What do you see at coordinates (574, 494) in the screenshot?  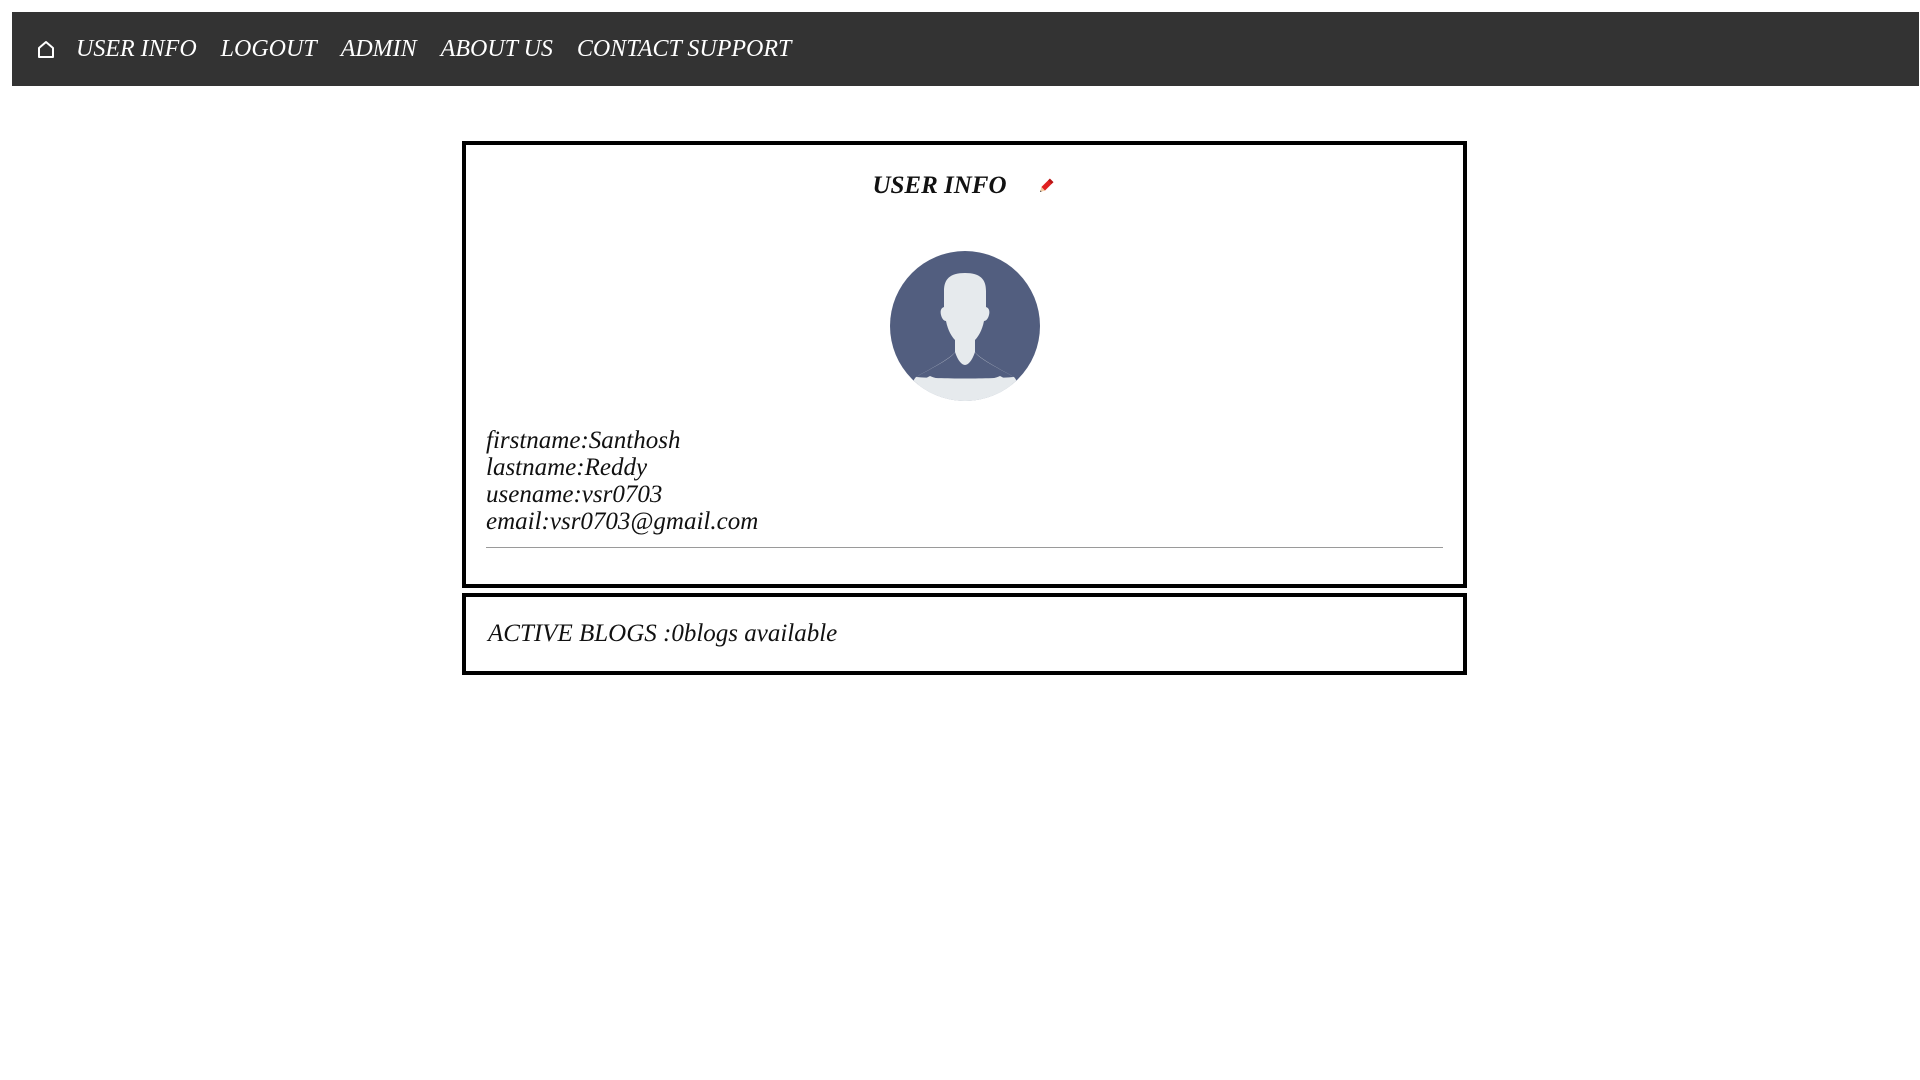 I see `username-field: usename:vsr0703` at bounding box center [574, 494].